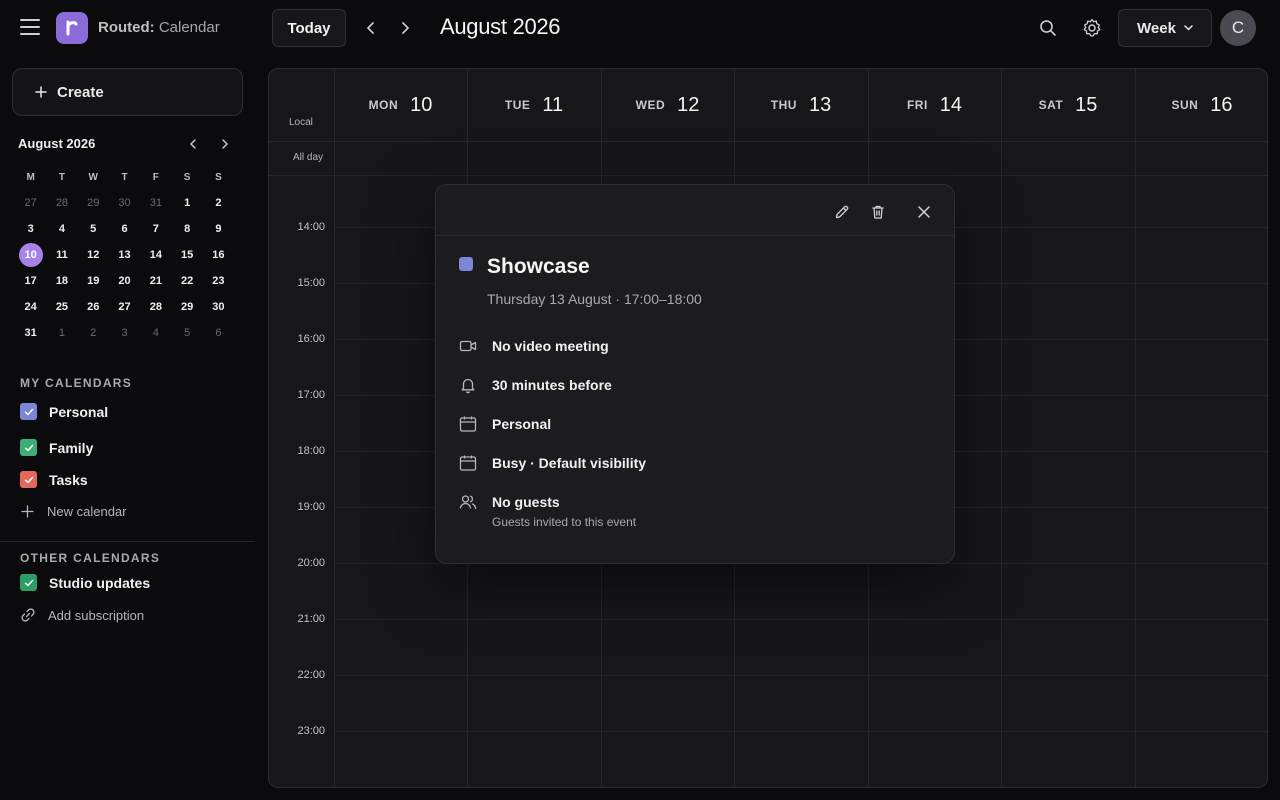 This screenshot has height=800, width=1280. Describe the element at coordinates (30, 307) in the screenshot. I see `mini-calendar-day: 24` at that location.